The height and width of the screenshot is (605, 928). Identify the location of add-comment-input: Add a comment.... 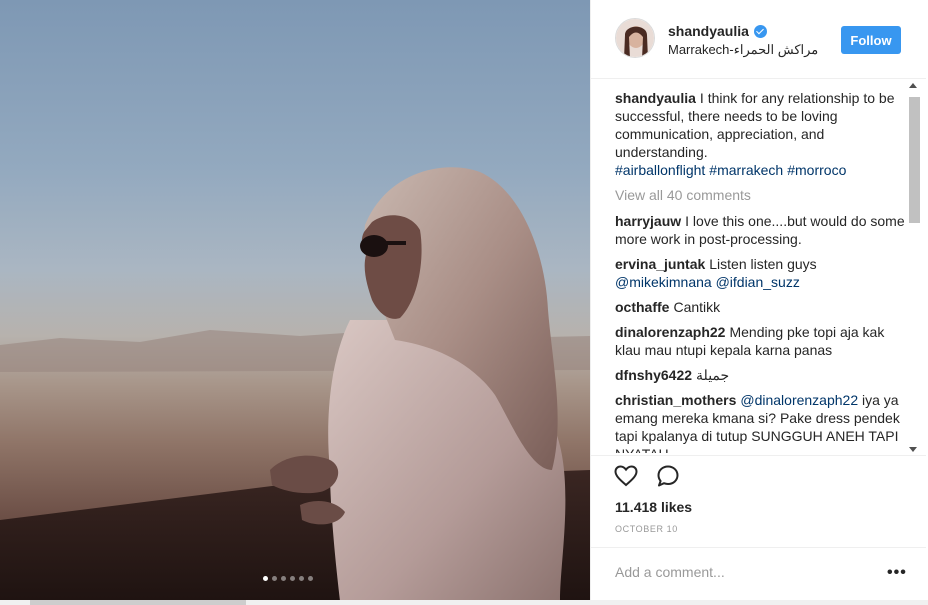
(670, 572).